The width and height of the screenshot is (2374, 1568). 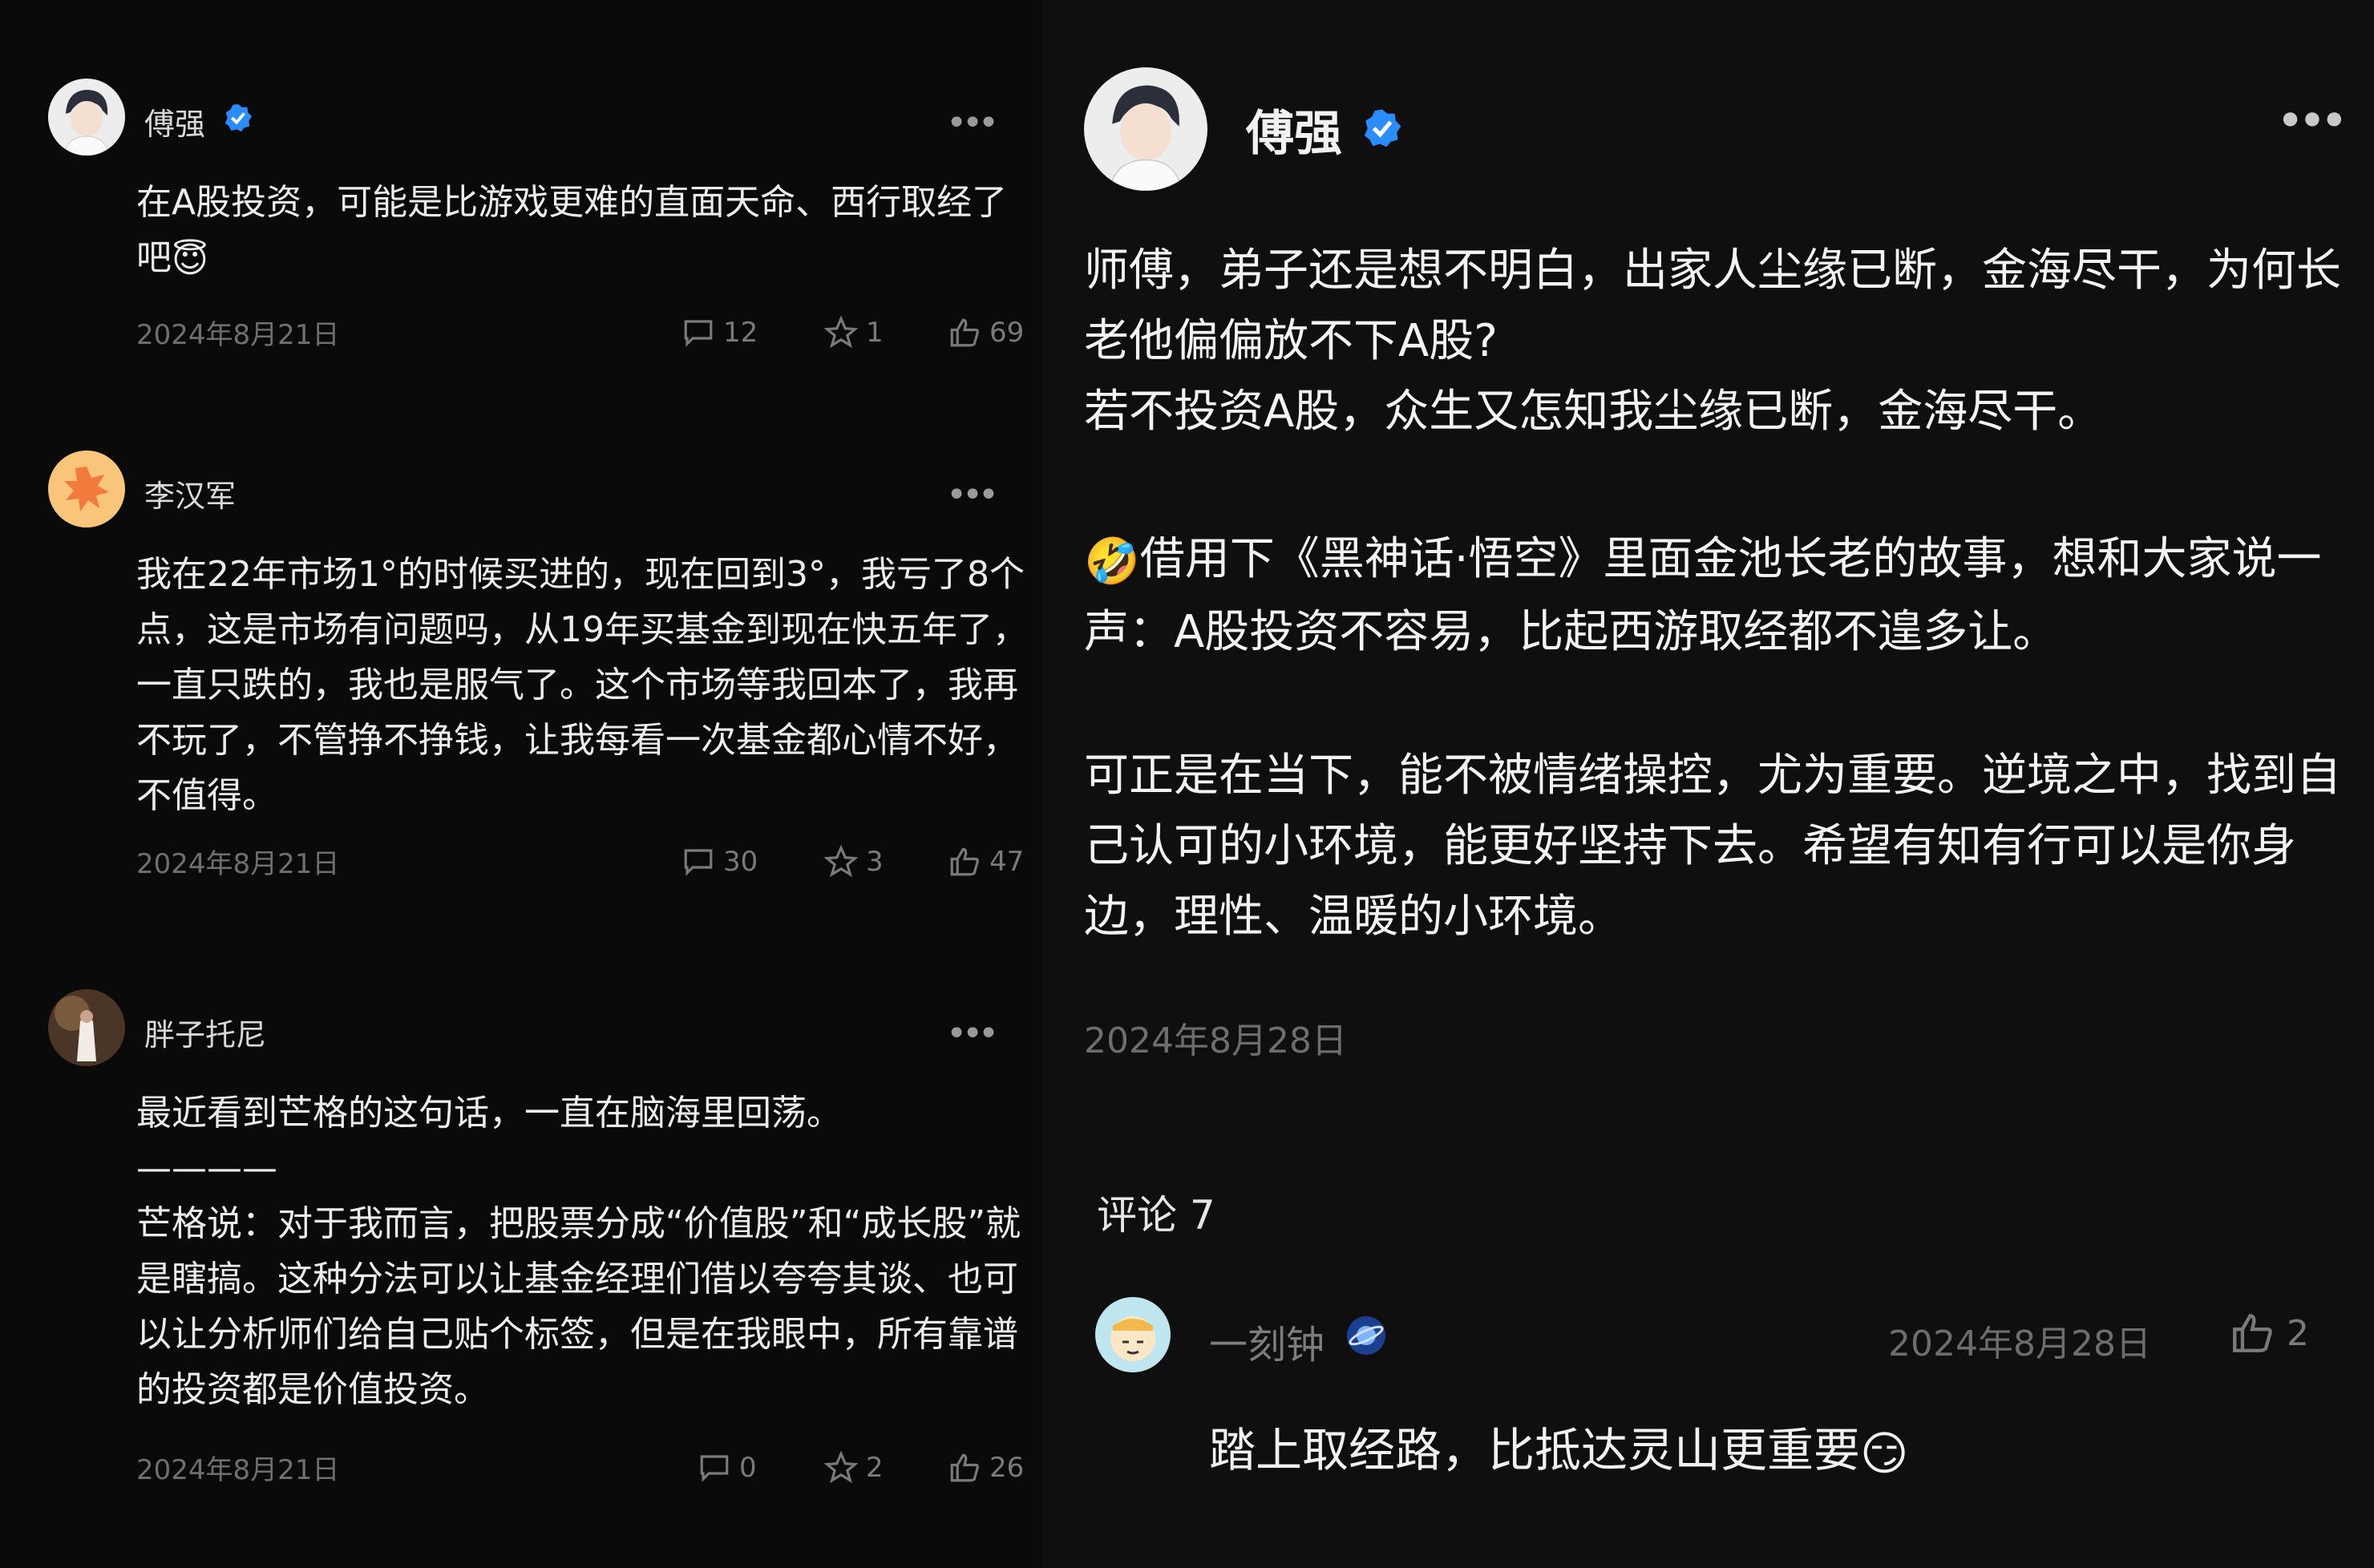 I want to click on post-meta: 2024年8月21日 30 3 47, so click(x=585, y=862).